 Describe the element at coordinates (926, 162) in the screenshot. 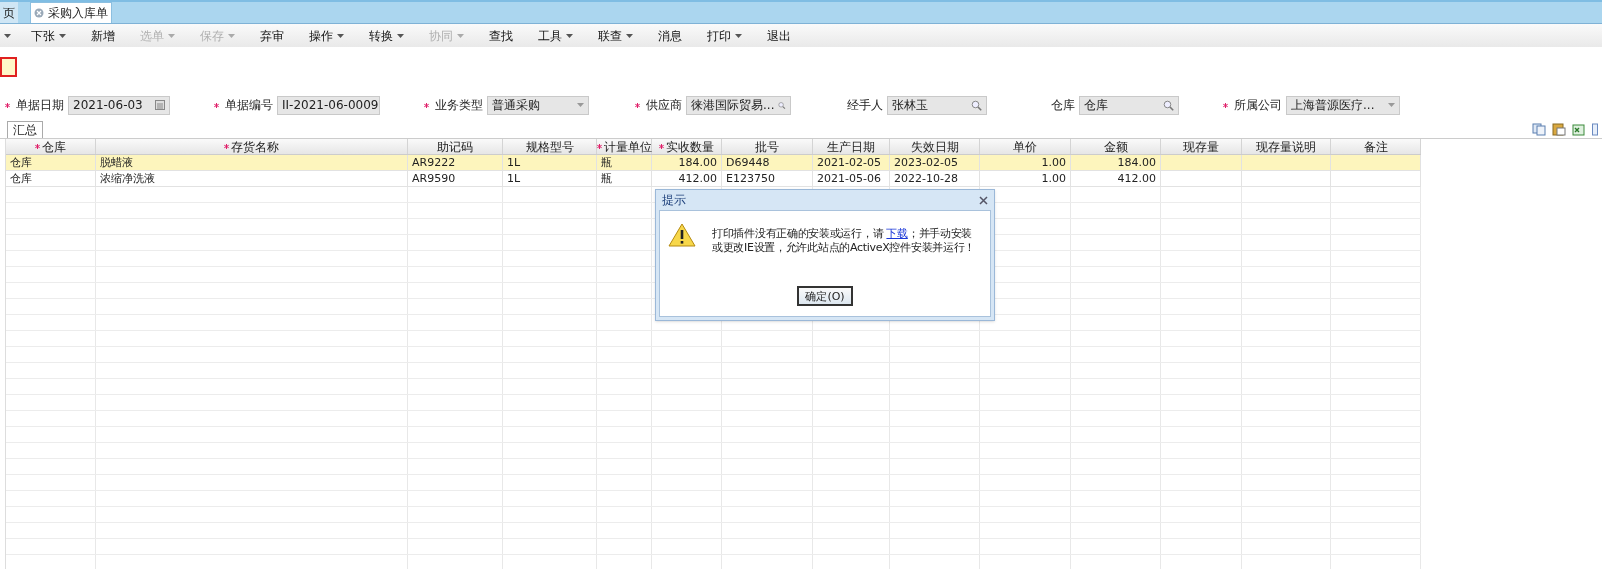

I see `table-cell: 2023-02-05` at that location.